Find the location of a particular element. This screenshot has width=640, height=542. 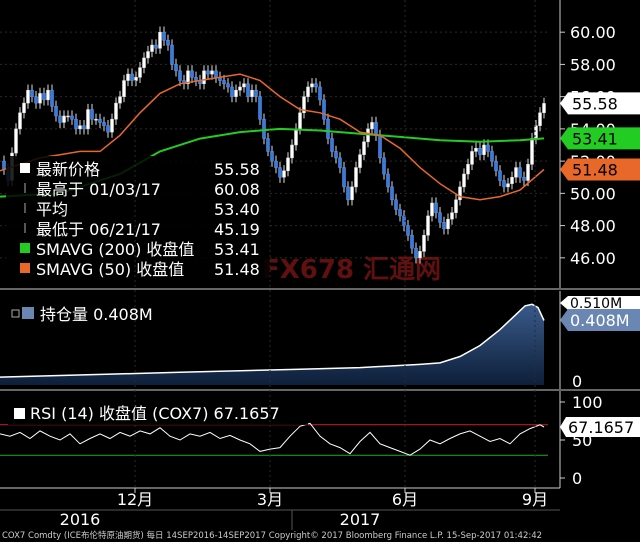

price-tag: 55.58 is located at coordinates (600, 103).